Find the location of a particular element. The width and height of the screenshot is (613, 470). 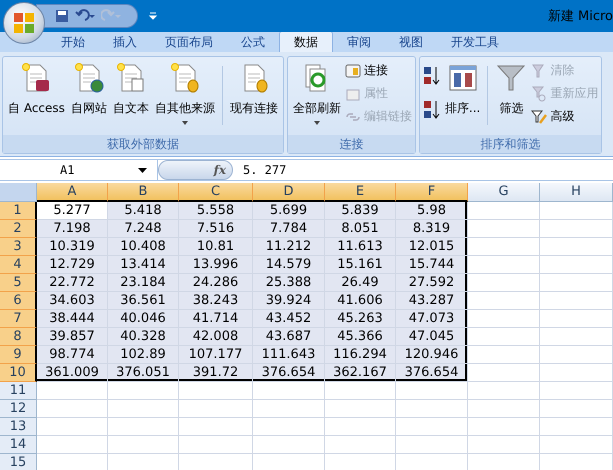

table-cell: 102.89 is located at coordinates (143, 355).